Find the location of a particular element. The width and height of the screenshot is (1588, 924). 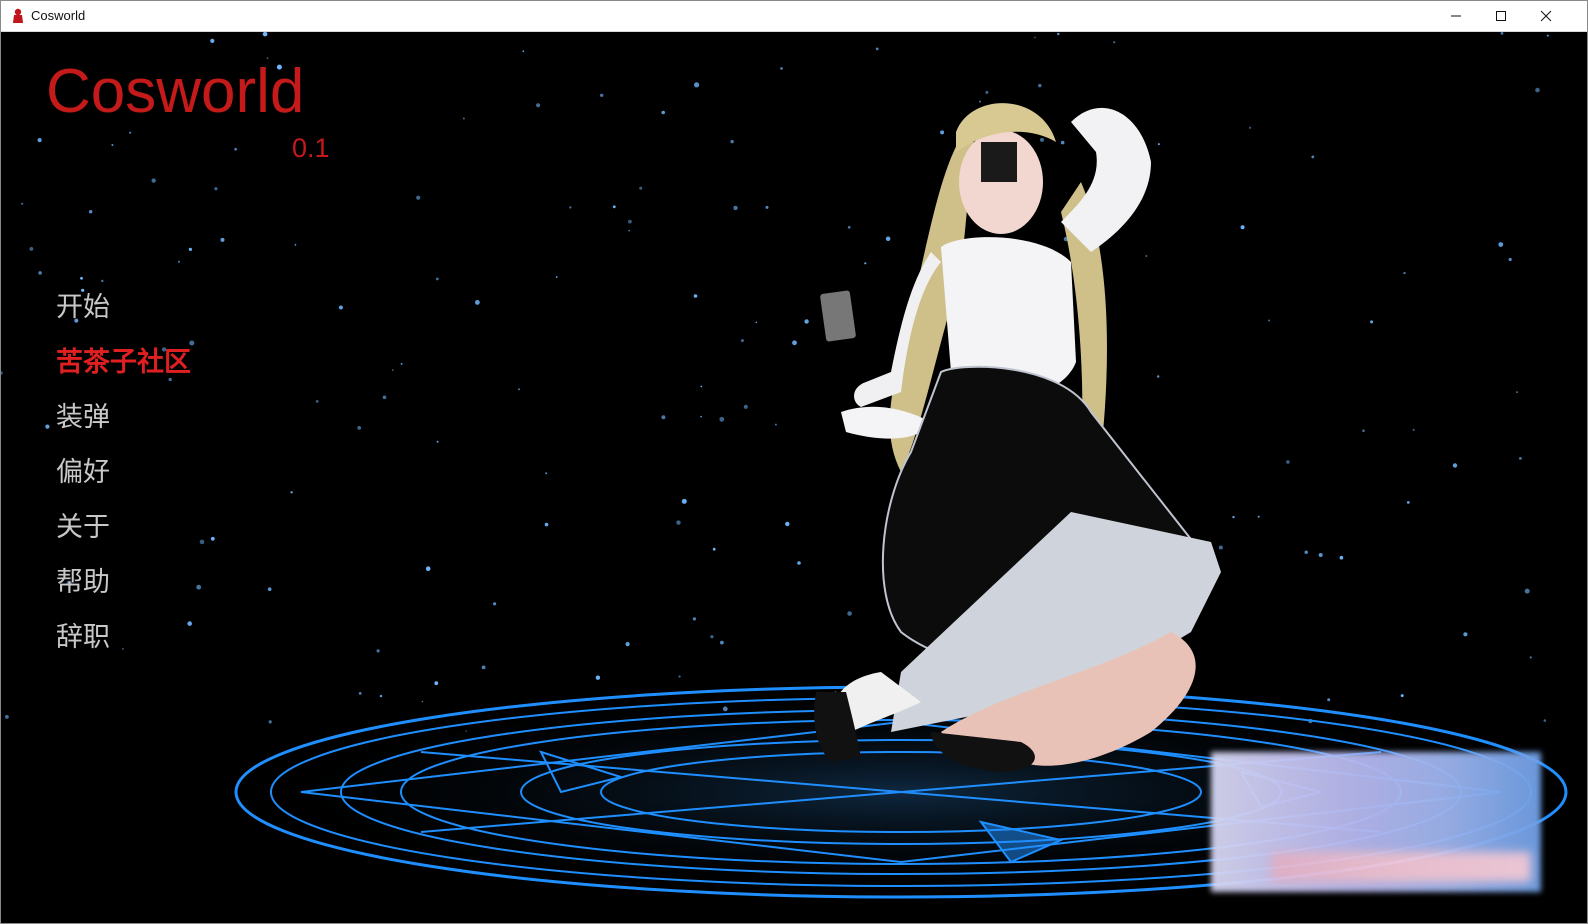

main-menu: 开始 苦茶子社区 装弹 偏好 关于 帮助 辞职 is located at coordinates (123, 482).